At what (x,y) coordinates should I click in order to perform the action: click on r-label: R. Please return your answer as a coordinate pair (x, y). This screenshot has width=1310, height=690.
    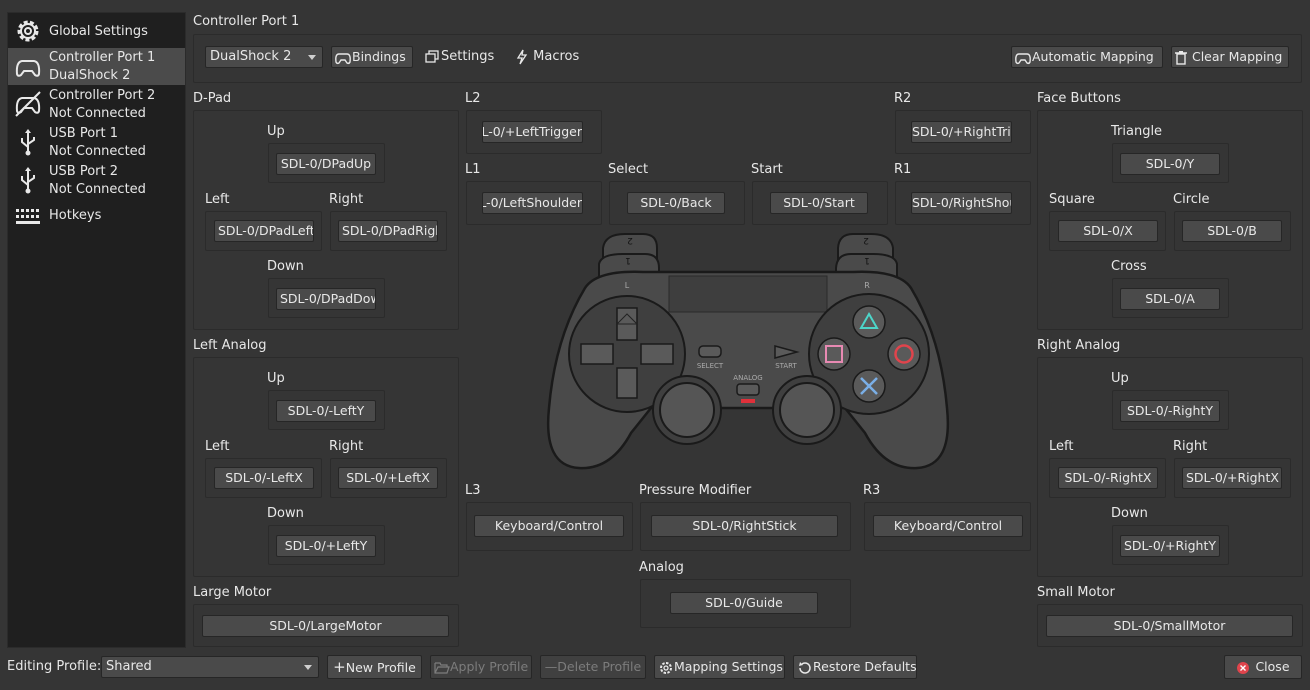
    Looking at the image, I should click on (867, 285).